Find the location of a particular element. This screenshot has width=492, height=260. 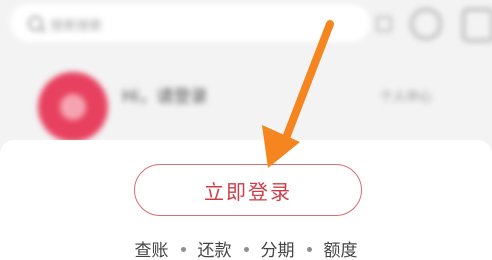

quick-link-installment: 分期 is located at coordinates (278, 248).